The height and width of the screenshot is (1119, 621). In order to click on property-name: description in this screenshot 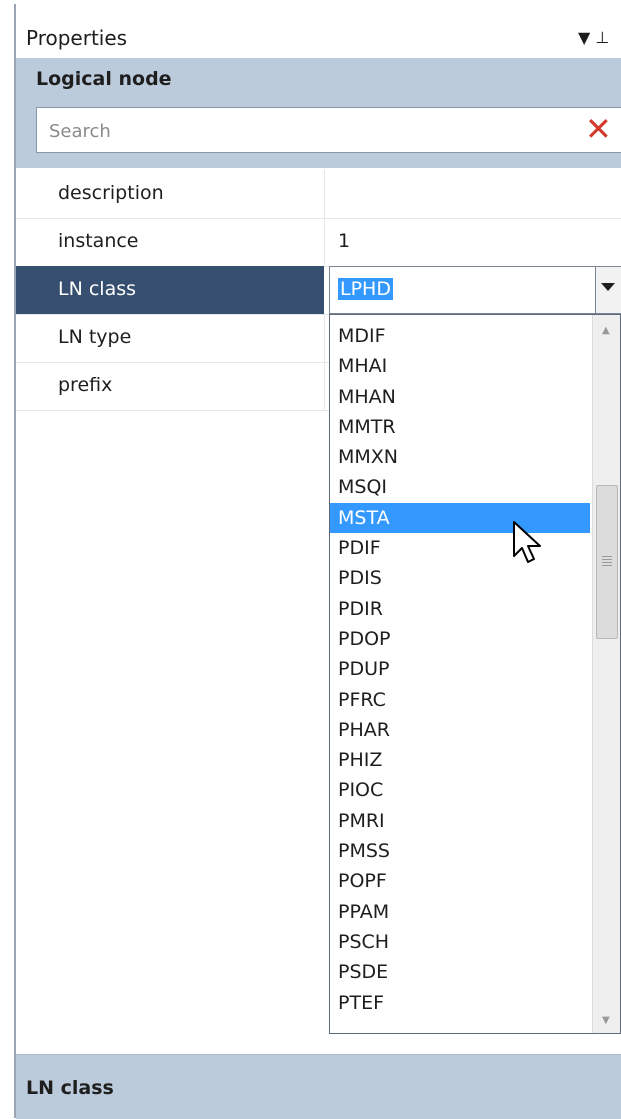, I will do `click(111, 193)`.